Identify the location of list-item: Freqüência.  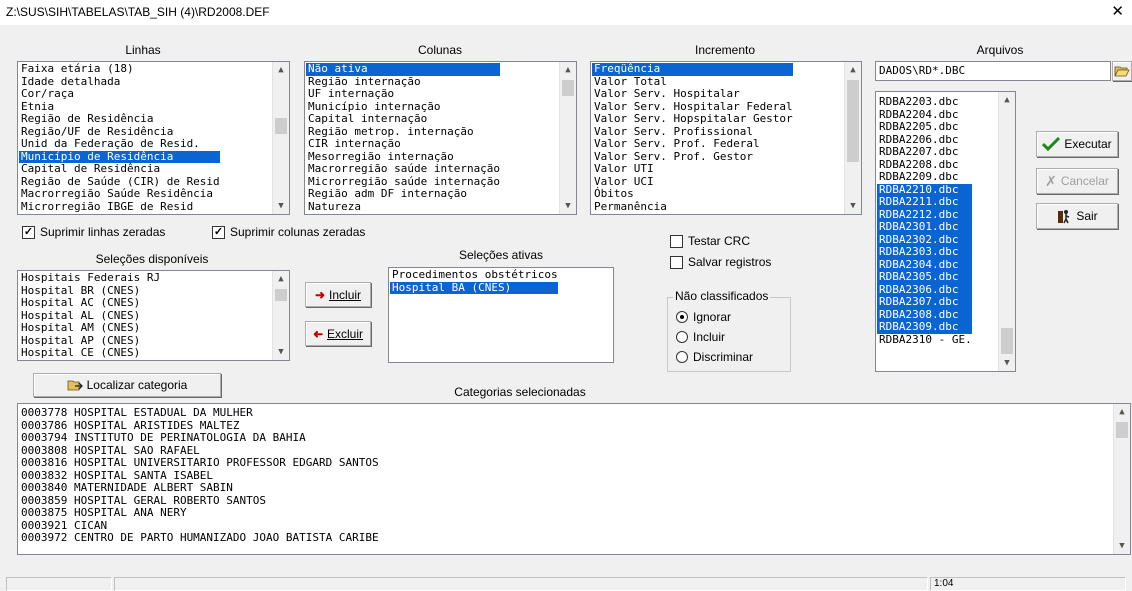
(692, 69).